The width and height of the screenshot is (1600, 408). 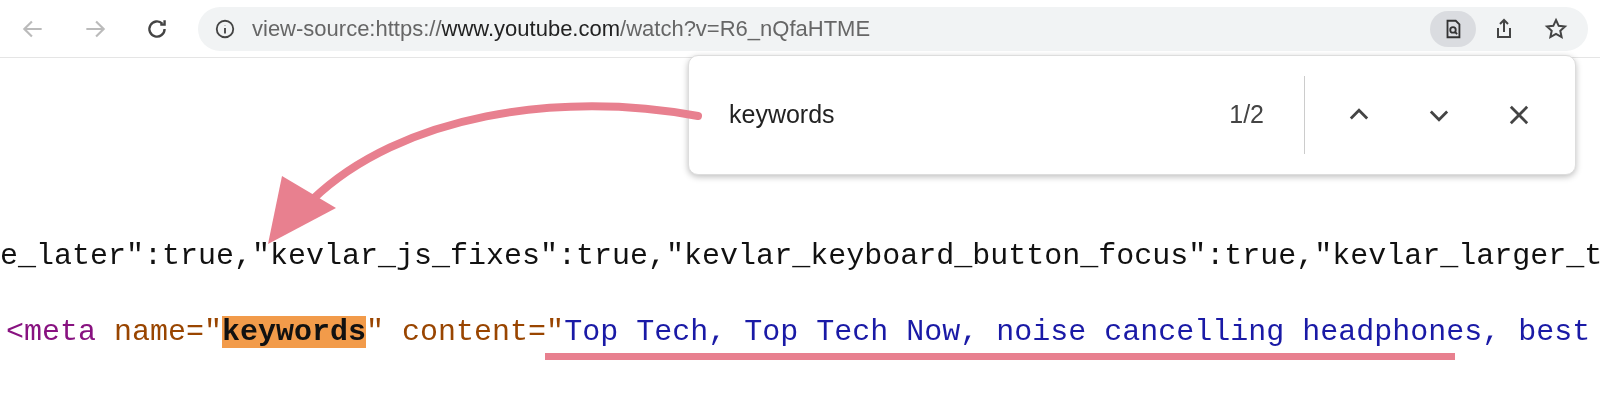 What do you see at coordinates (1077, 332) in the screenshot?
I see `attribute-value: Top Tech, Top Tech Now, noise cancelling headphones, best` at bounding box center [1077, 332].